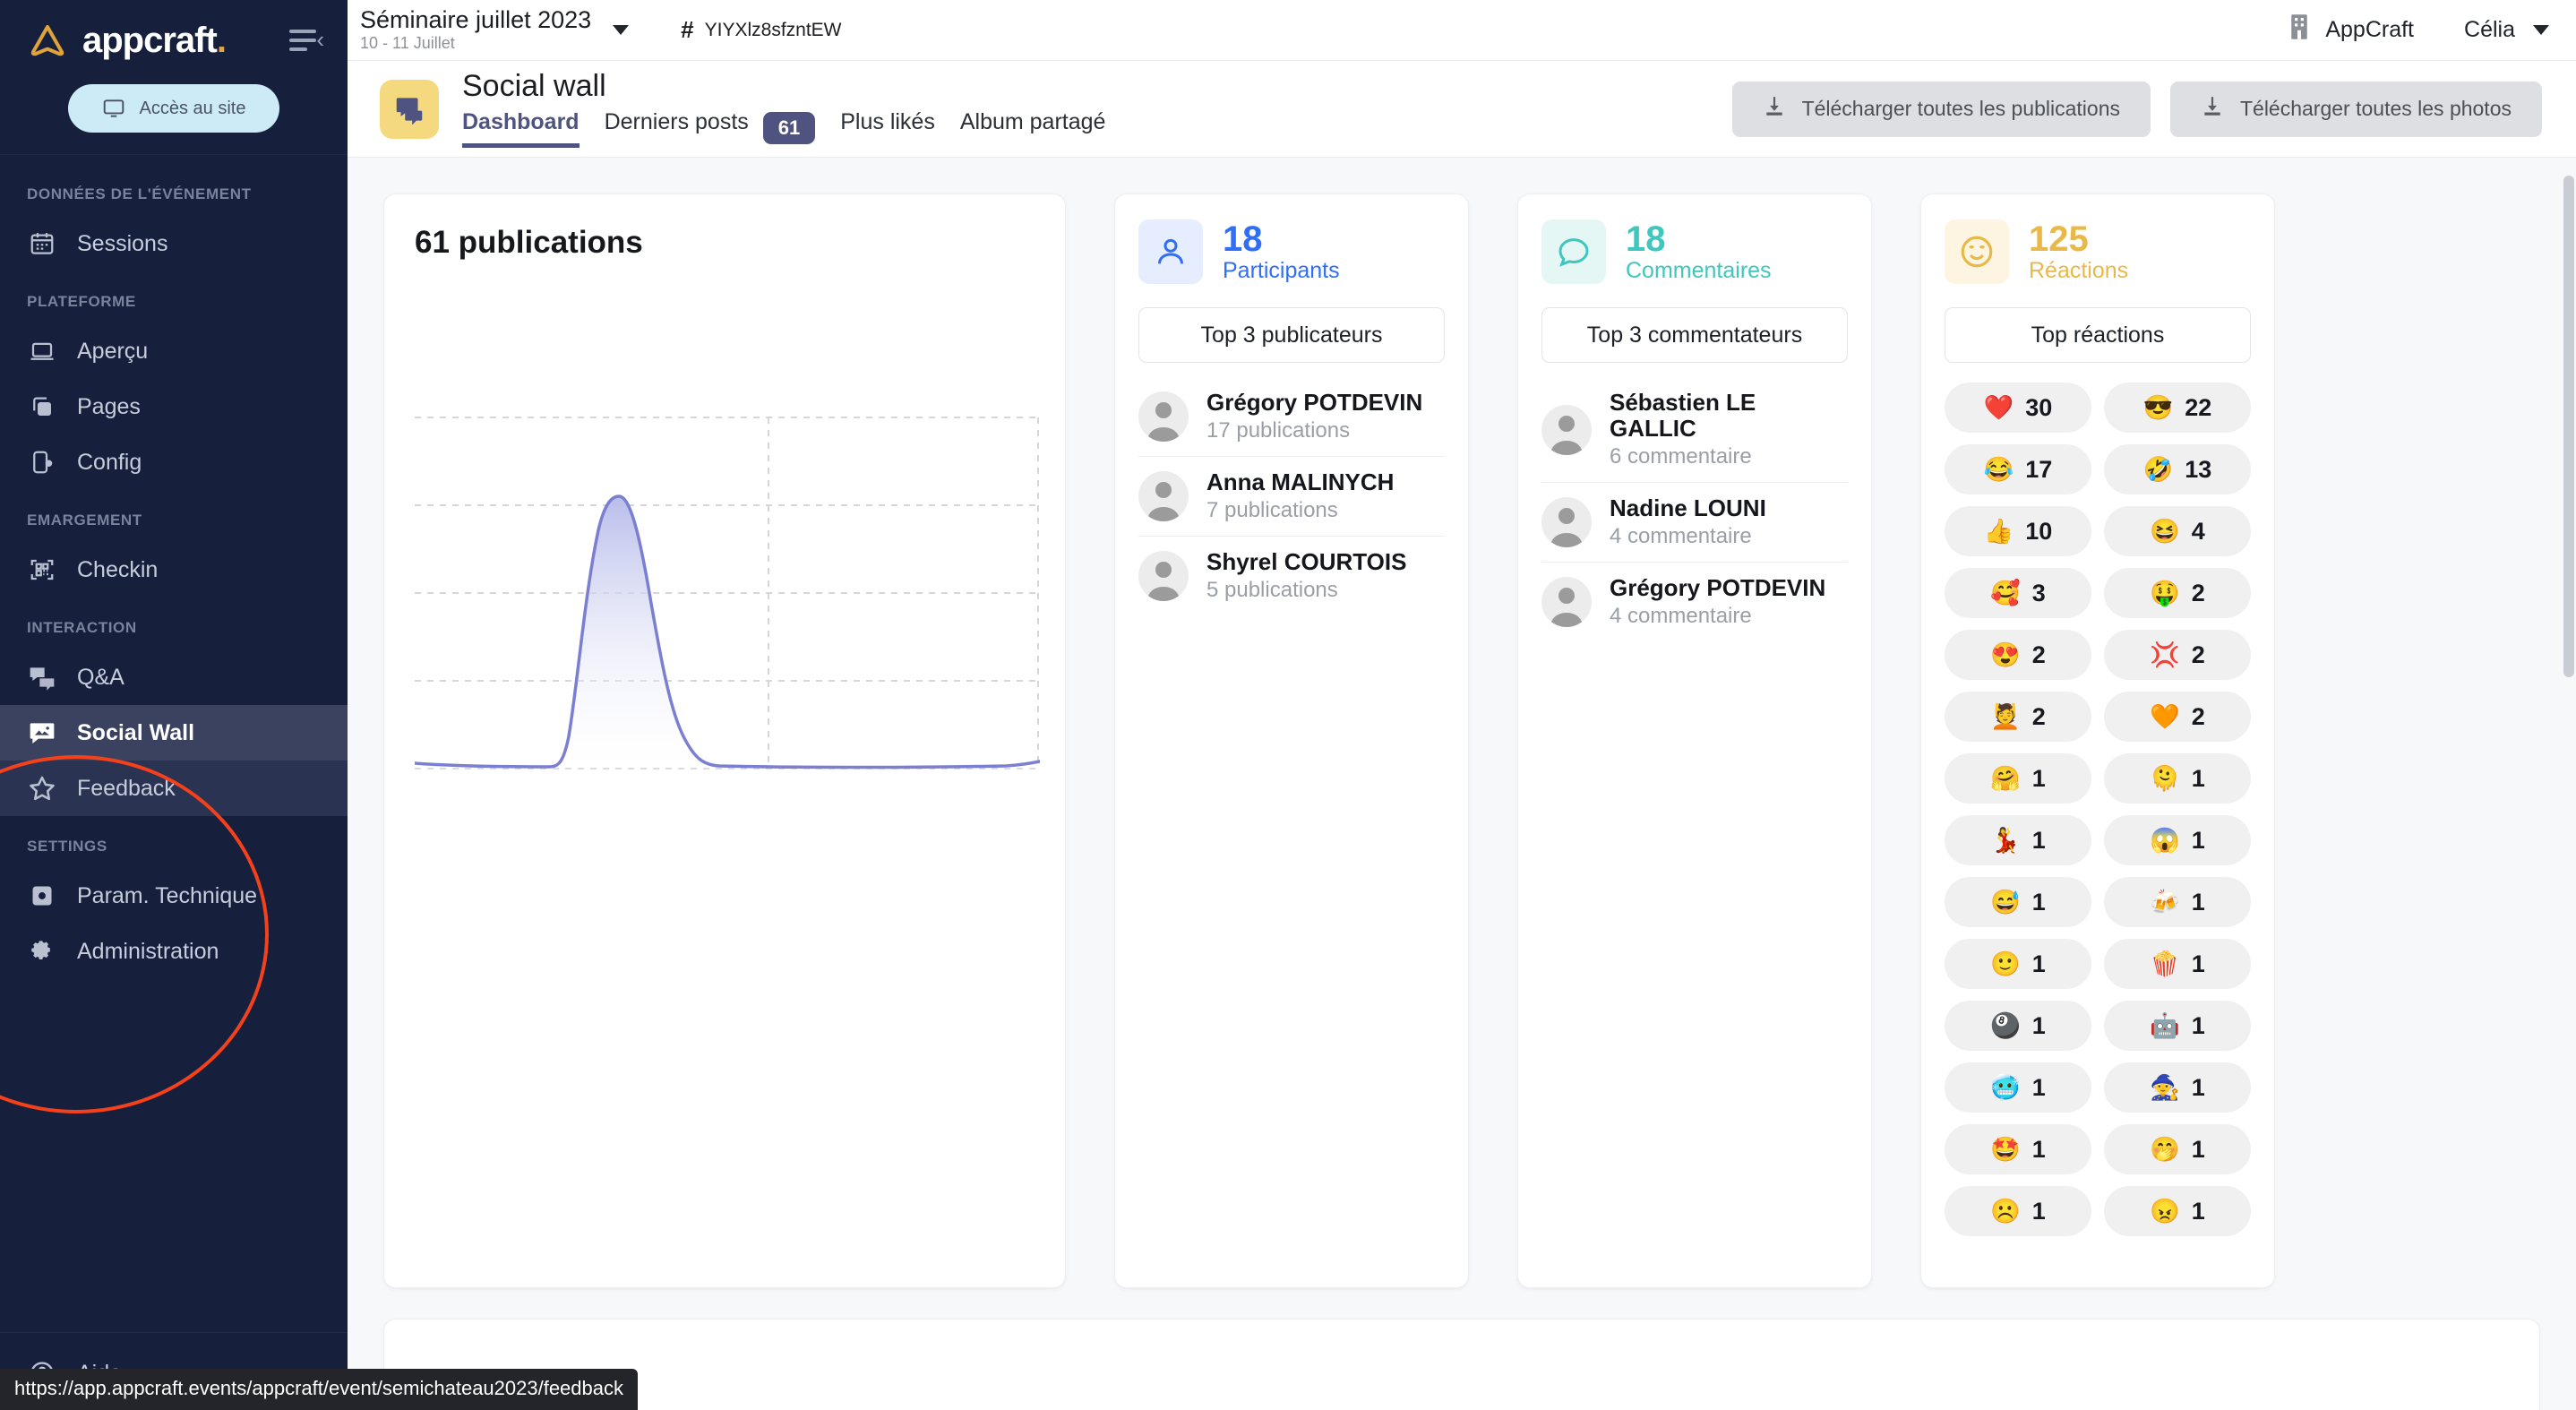 Image resolution: width=2576 pixels, height=1410 pixels. I want to click on reaction-pill: 🤣 13, so click(2177, 469).